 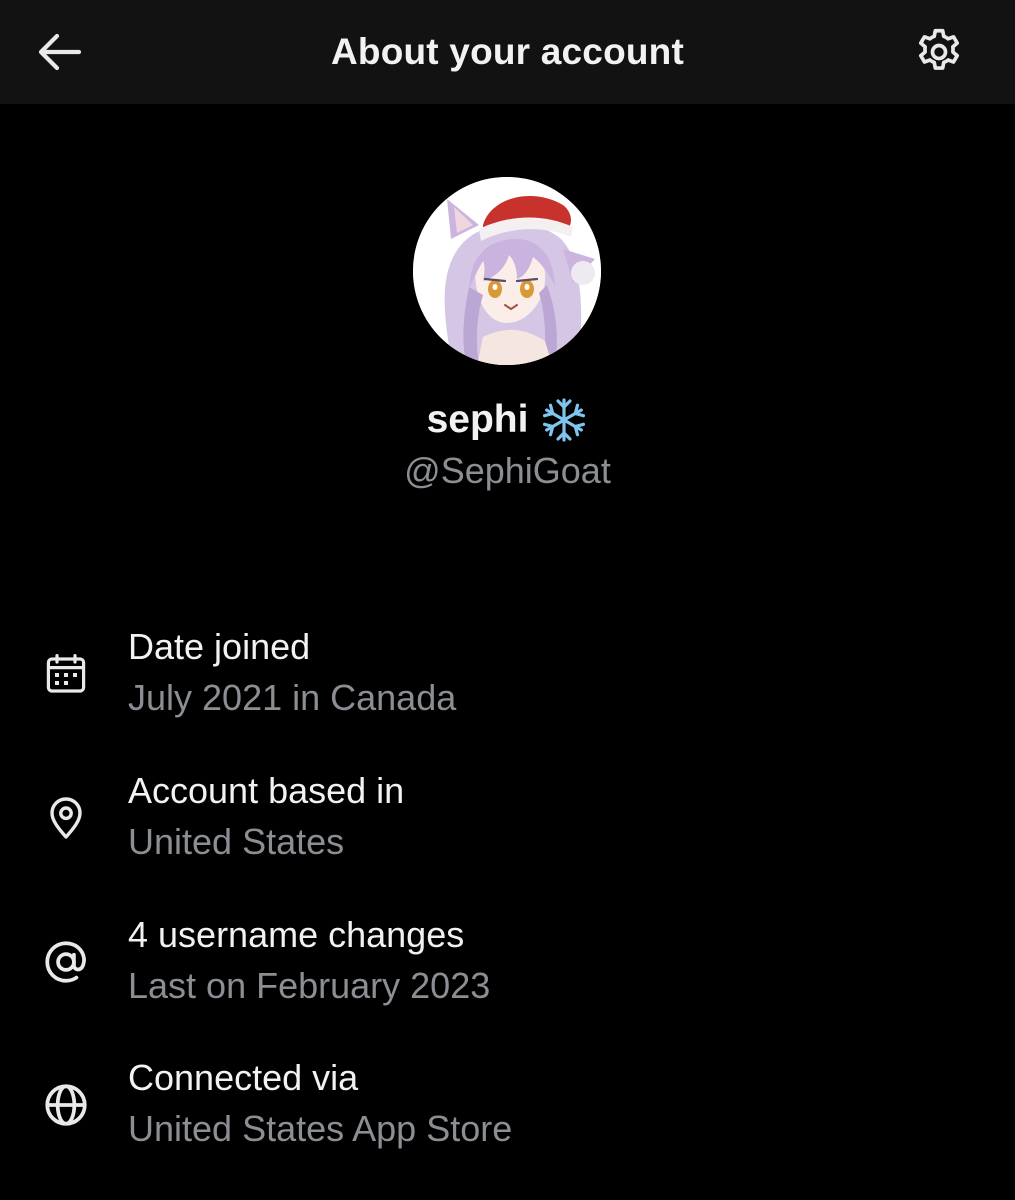 What do you see at coordinates (296, 934) in the screenshot?
I see `info-title: 4 username changes` at bounding box center [296, 934].